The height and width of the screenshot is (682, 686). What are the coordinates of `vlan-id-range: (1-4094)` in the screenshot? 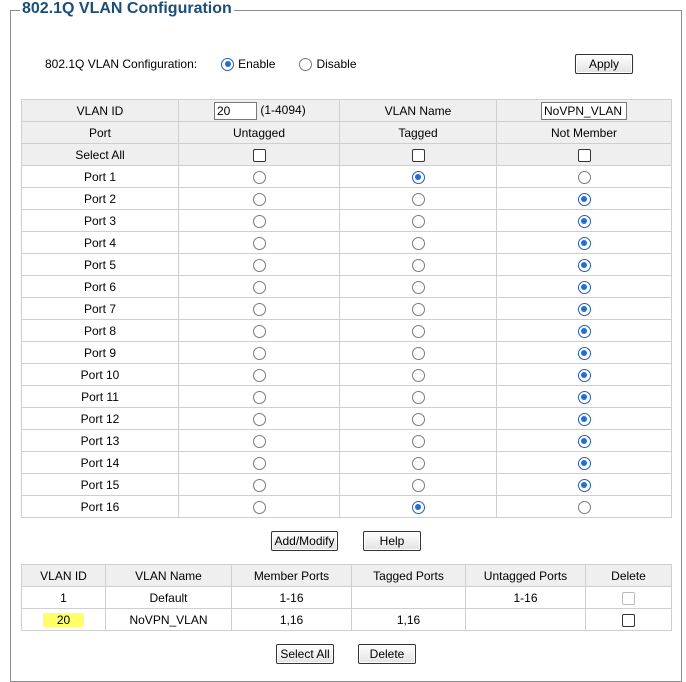 It's located at (283, 109).